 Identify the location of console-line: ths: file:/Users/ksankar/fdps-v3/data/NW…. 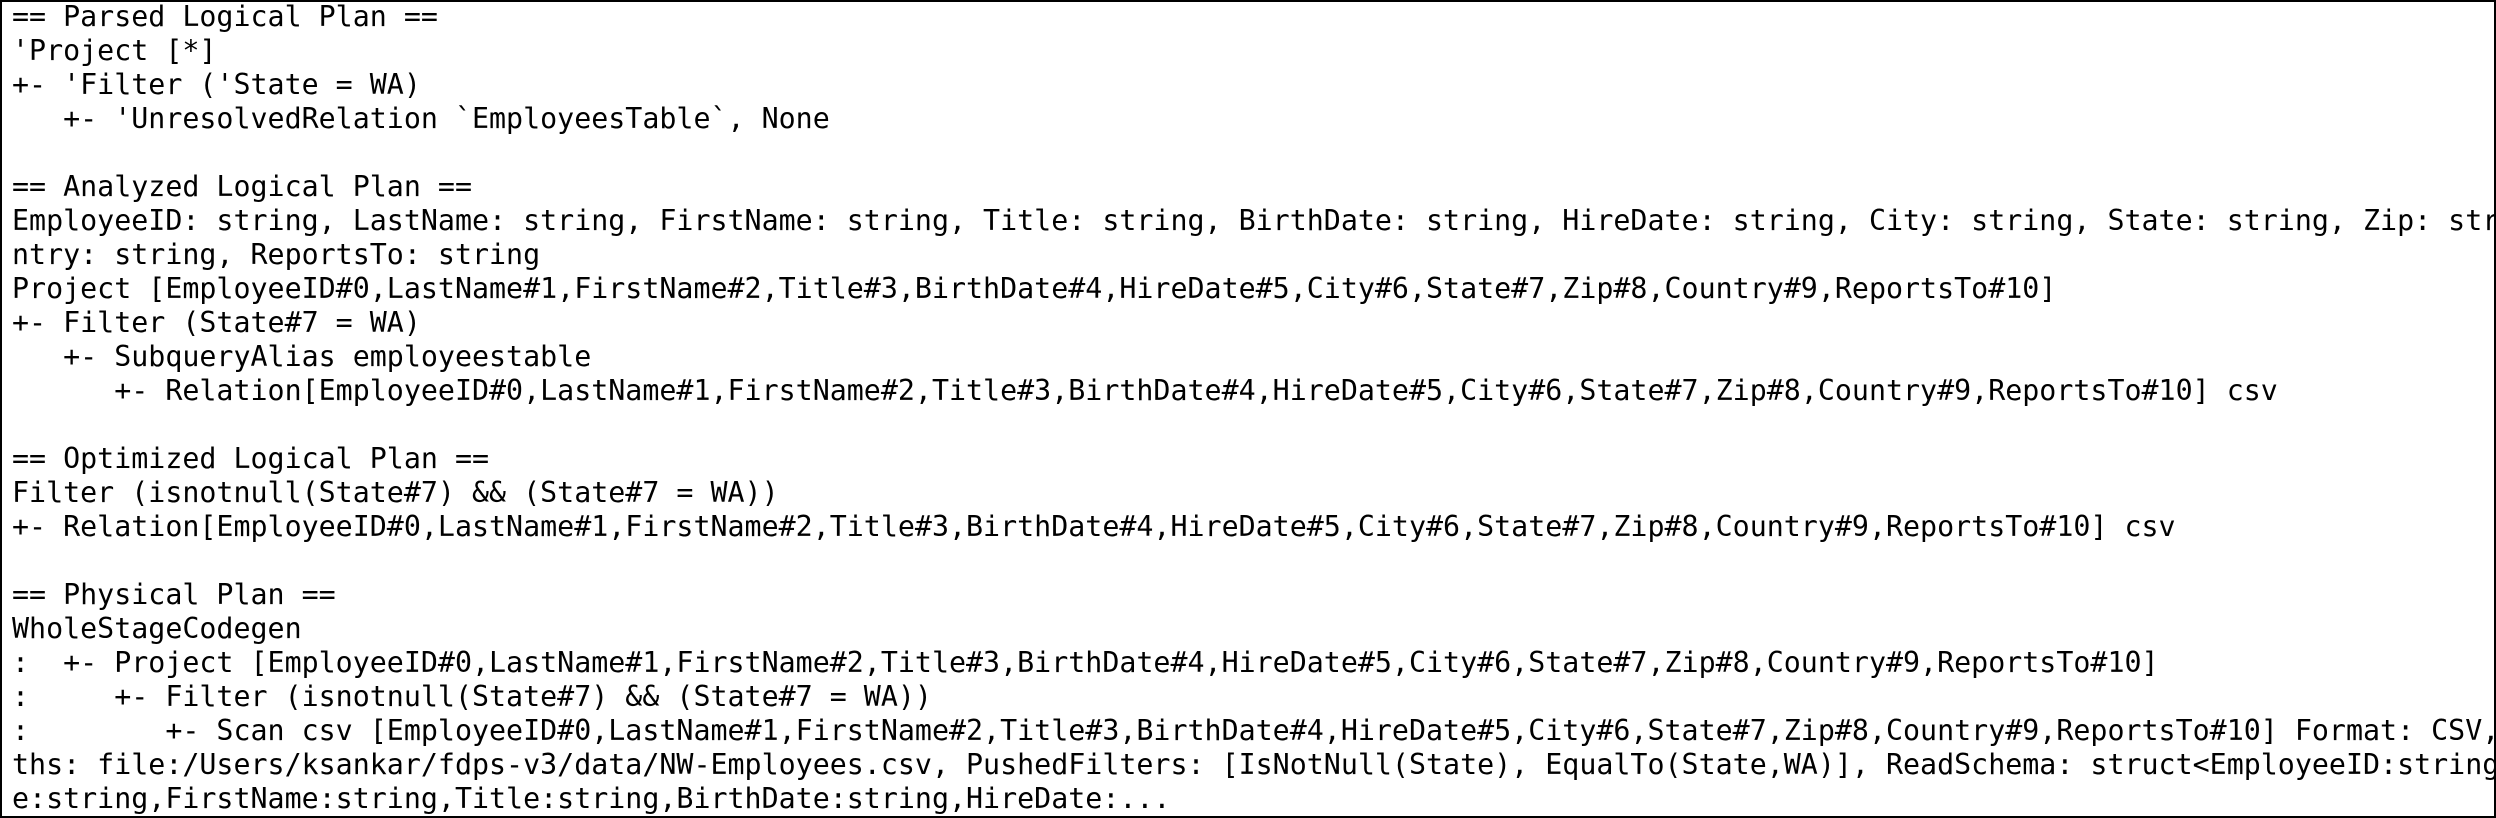
(1254, 764).